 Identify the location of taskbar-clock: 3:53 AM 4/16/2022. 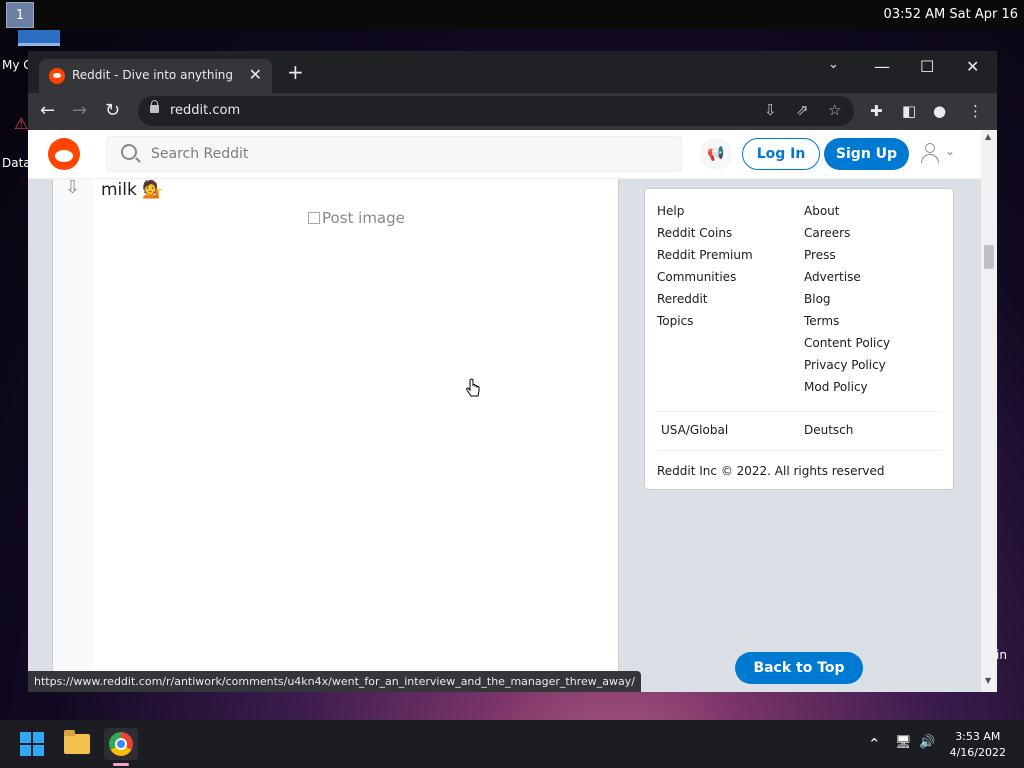
(978, 745).